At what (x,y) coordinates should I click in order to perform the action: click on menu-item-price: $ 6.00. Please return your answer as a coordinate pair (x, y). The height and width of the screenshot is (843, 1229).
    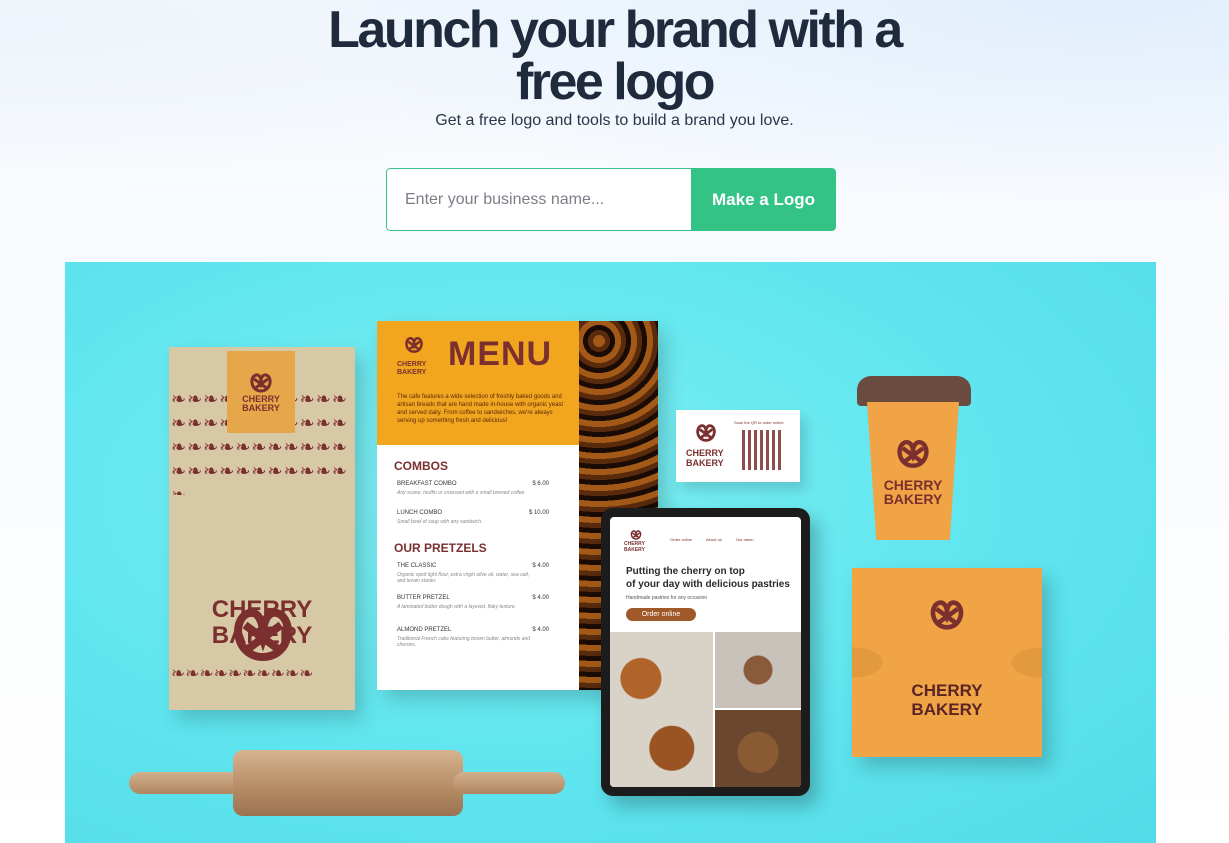
    Looking at the image, I should click on (540, 484).